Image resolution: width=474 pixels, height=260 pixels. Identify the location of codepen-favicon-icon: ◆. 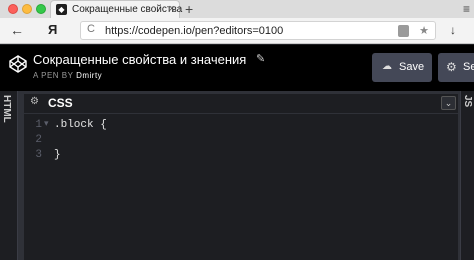
(61, 9).